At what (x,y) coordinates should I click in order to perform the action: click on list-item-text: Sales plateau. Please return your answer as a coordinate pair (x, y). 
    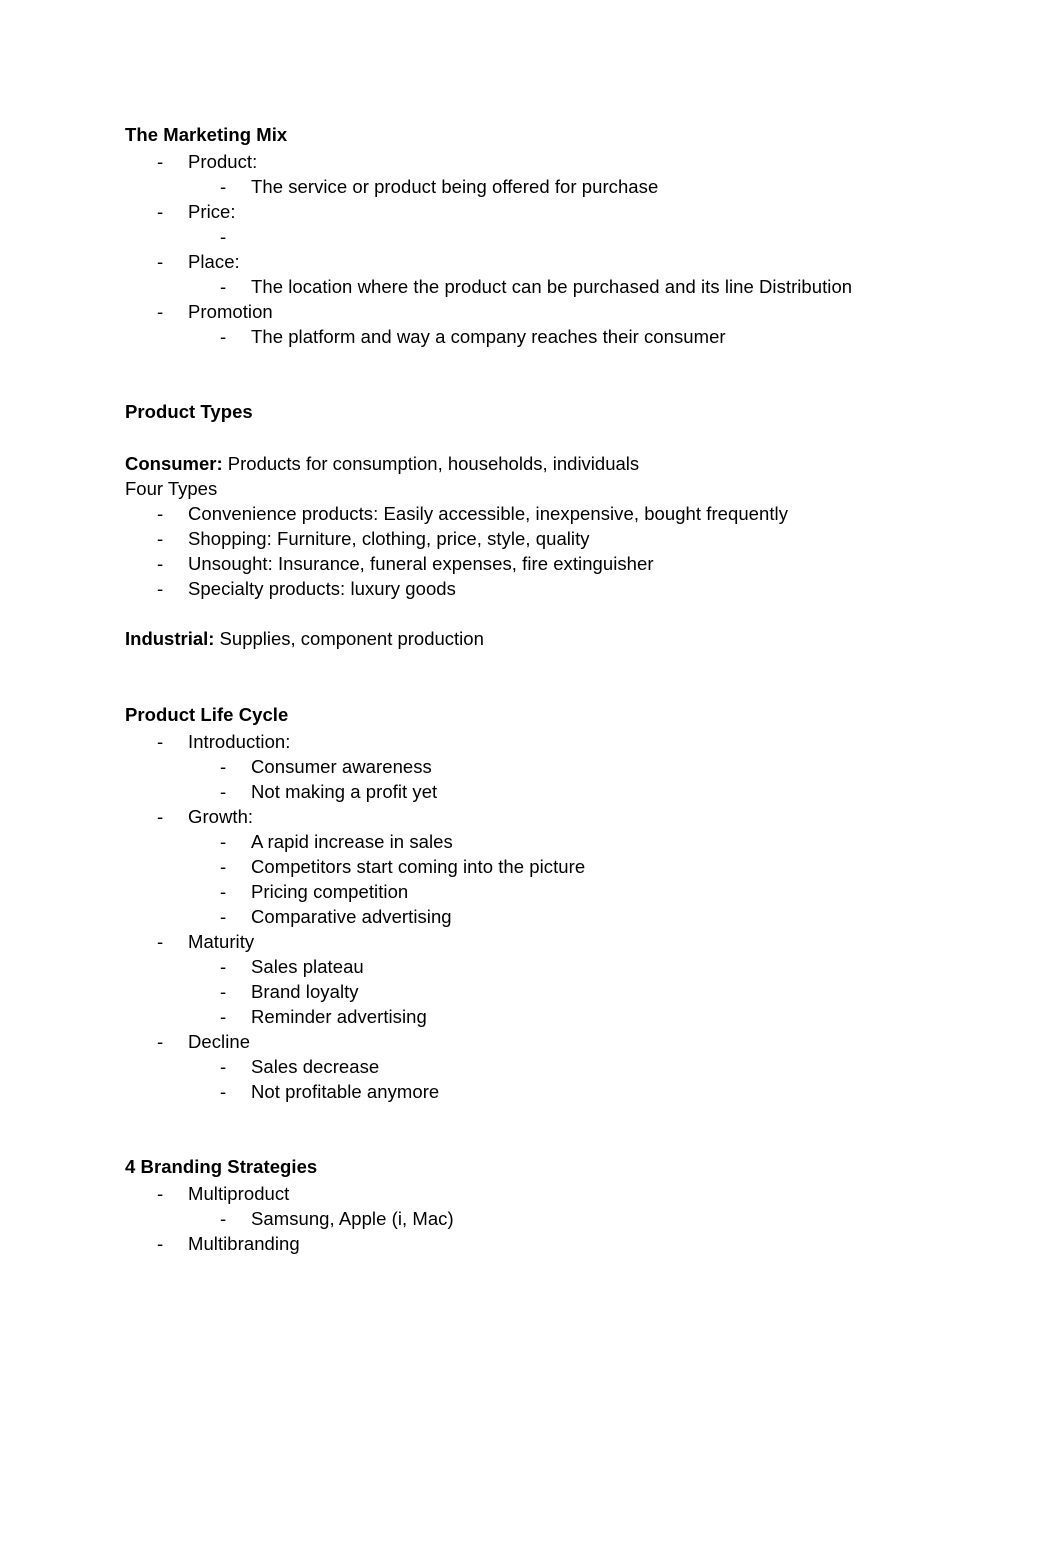
    Looking at the image, I should click on (307, 966).